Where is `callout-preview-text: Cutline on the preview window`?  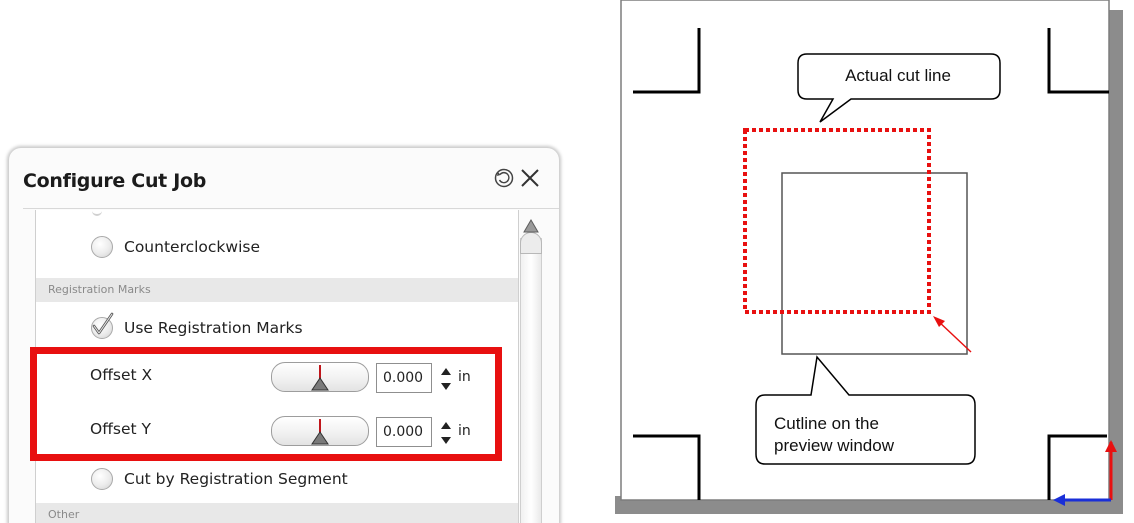
callout-preview-text: Cutline on the preview window is located at coordinates (865, 435).